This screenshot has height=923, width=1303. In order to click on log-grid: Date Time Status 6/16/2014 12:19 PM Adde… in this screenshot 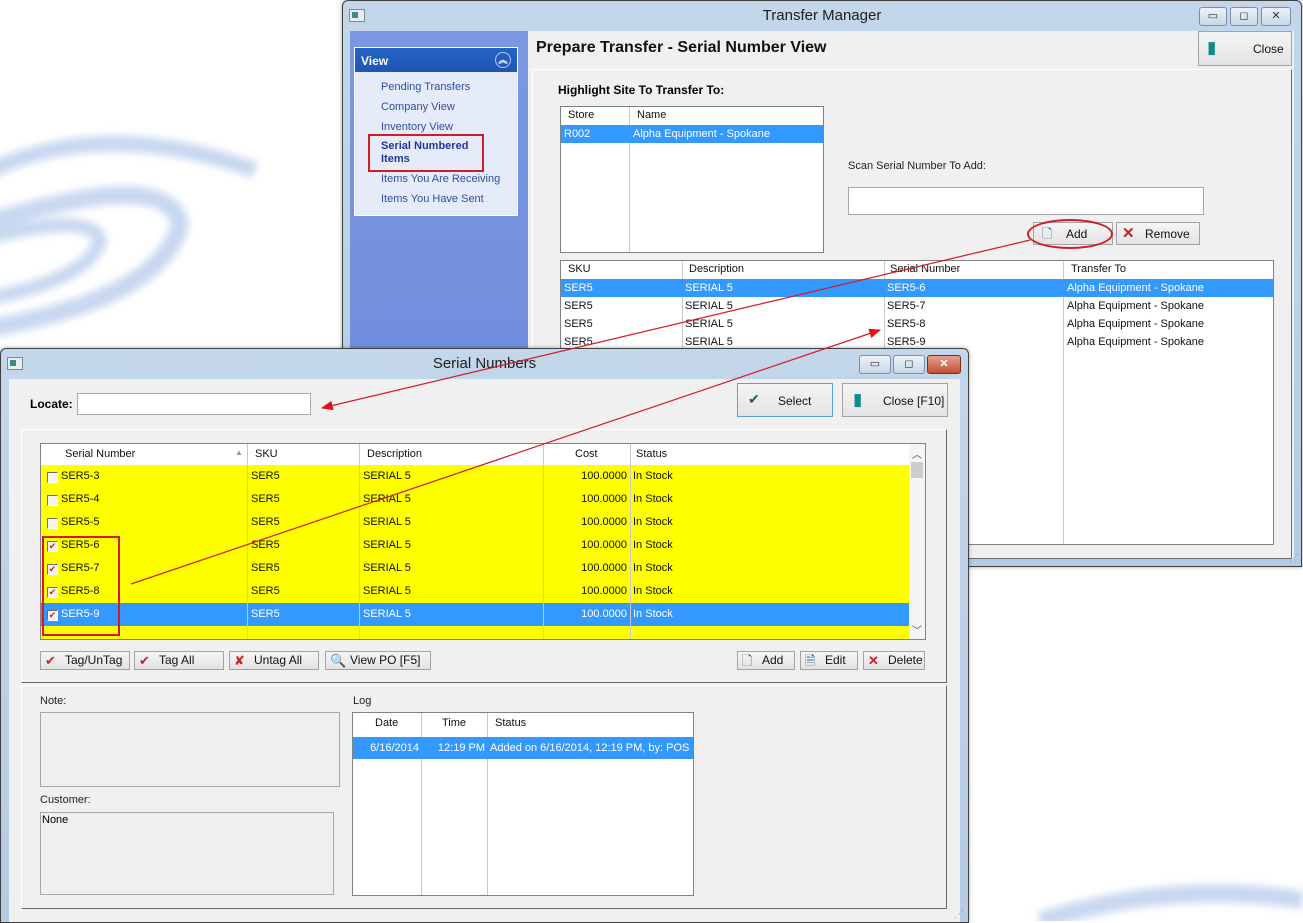, I will do `click(523, 804)`.